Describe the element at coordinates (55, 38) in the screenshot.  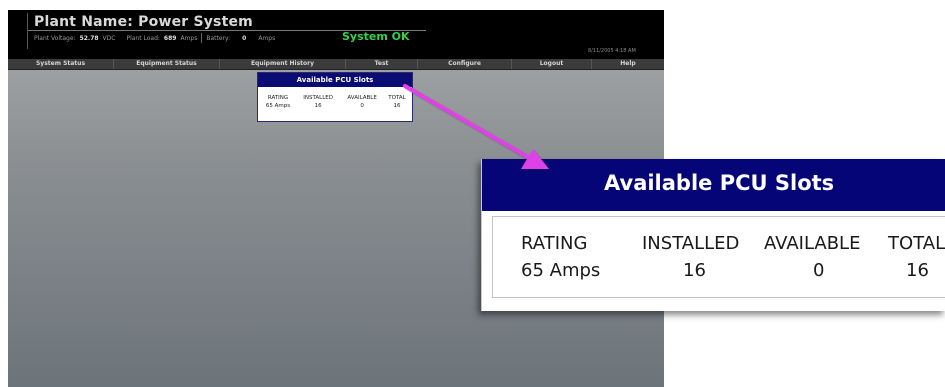
I see `voltage-label: Plant Voltage:` at that location.